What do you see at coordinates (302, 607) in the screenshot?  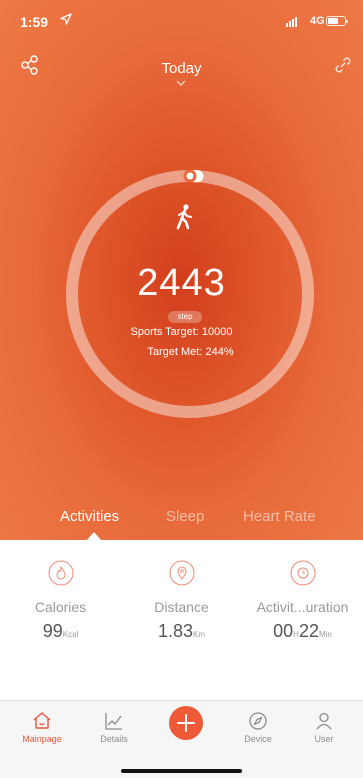 I see `metric-label: Activit...uration` at bounding box center [302, 607].